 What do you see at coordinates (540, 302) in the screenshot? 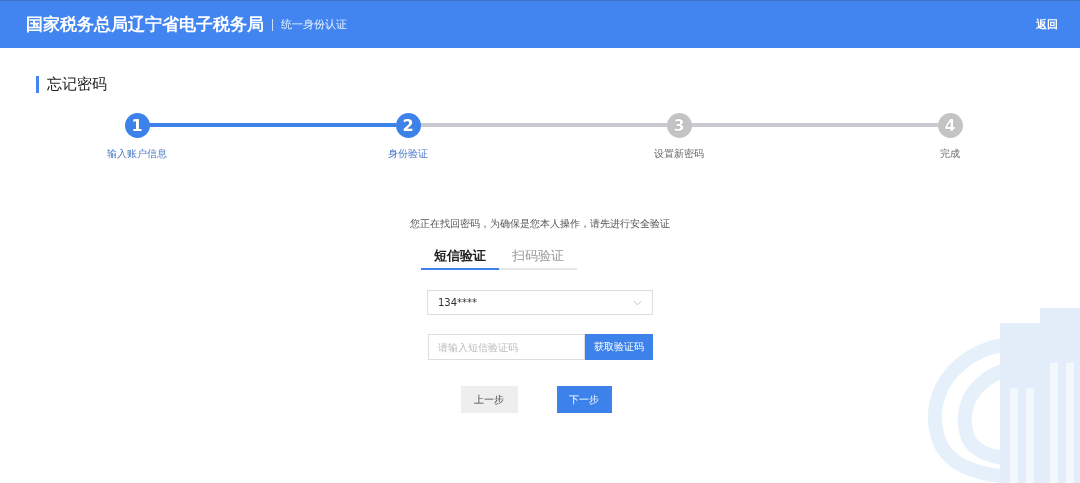
I see `phone-select: 134****` at bounding box center [540, 302].